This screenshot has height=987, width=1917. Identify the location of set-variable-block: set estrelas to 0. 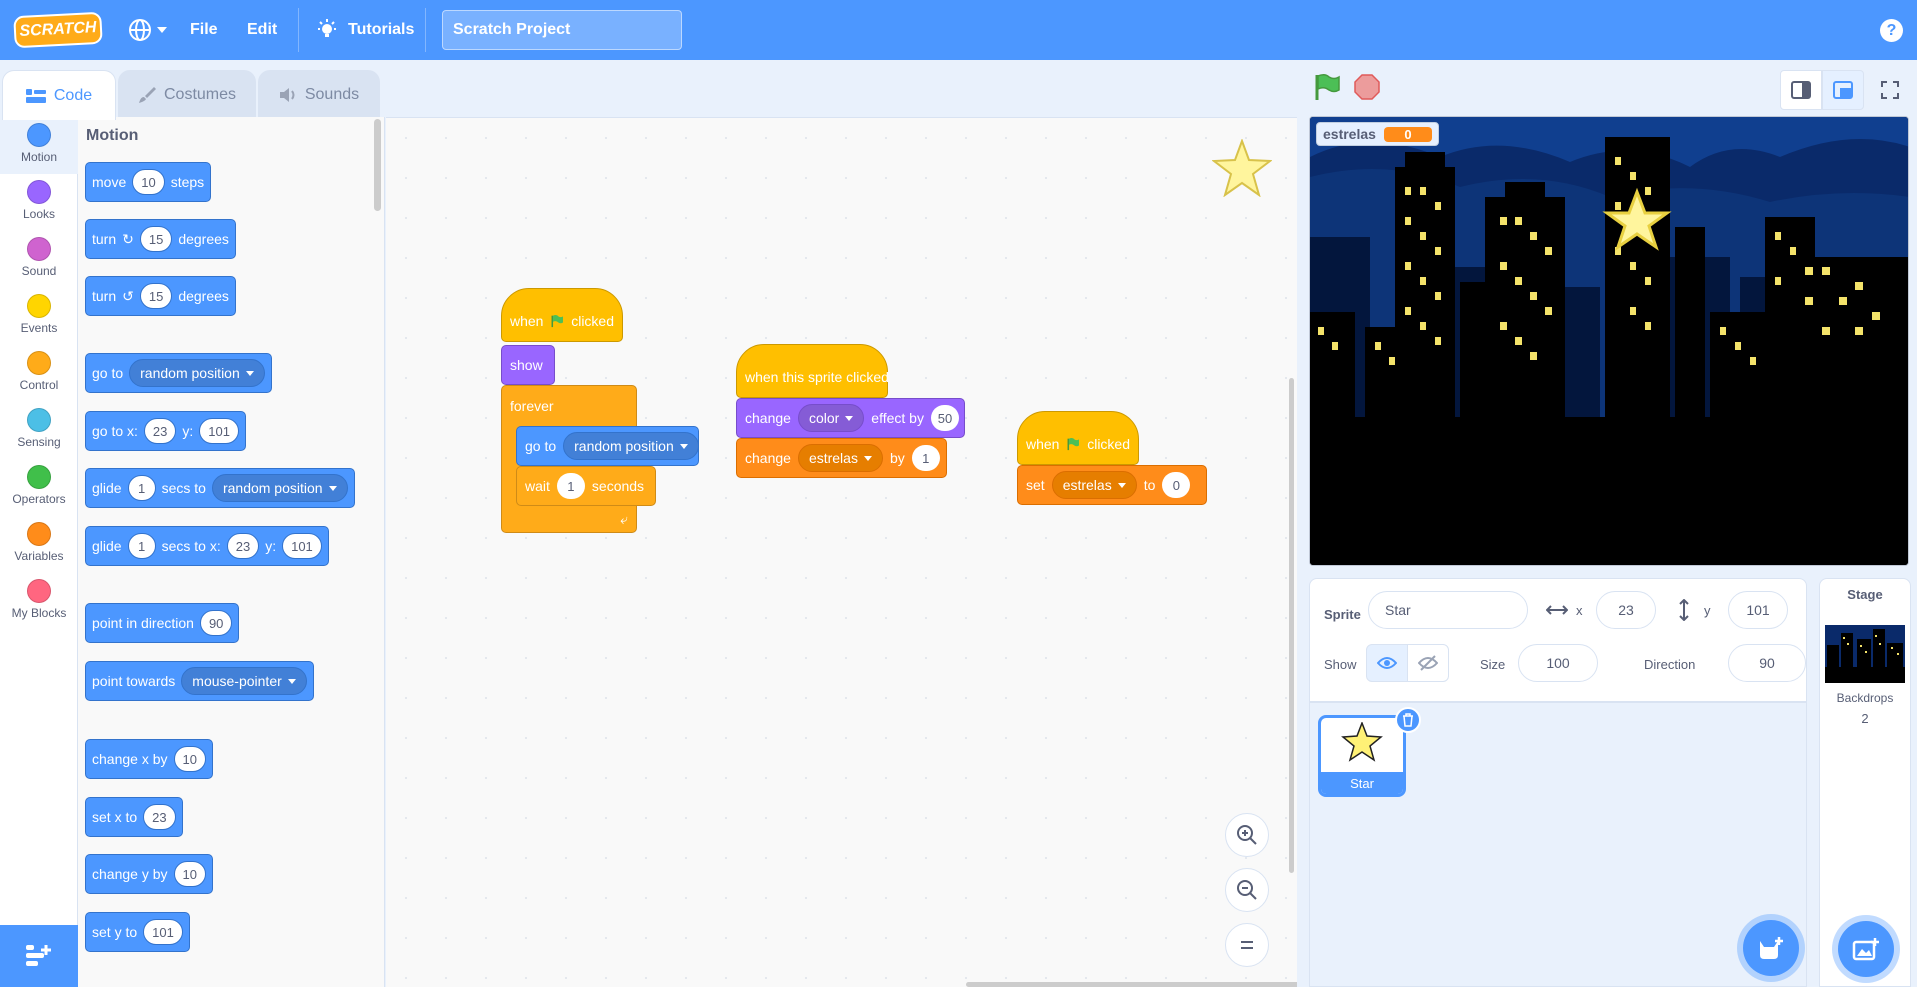
(1112, 485).